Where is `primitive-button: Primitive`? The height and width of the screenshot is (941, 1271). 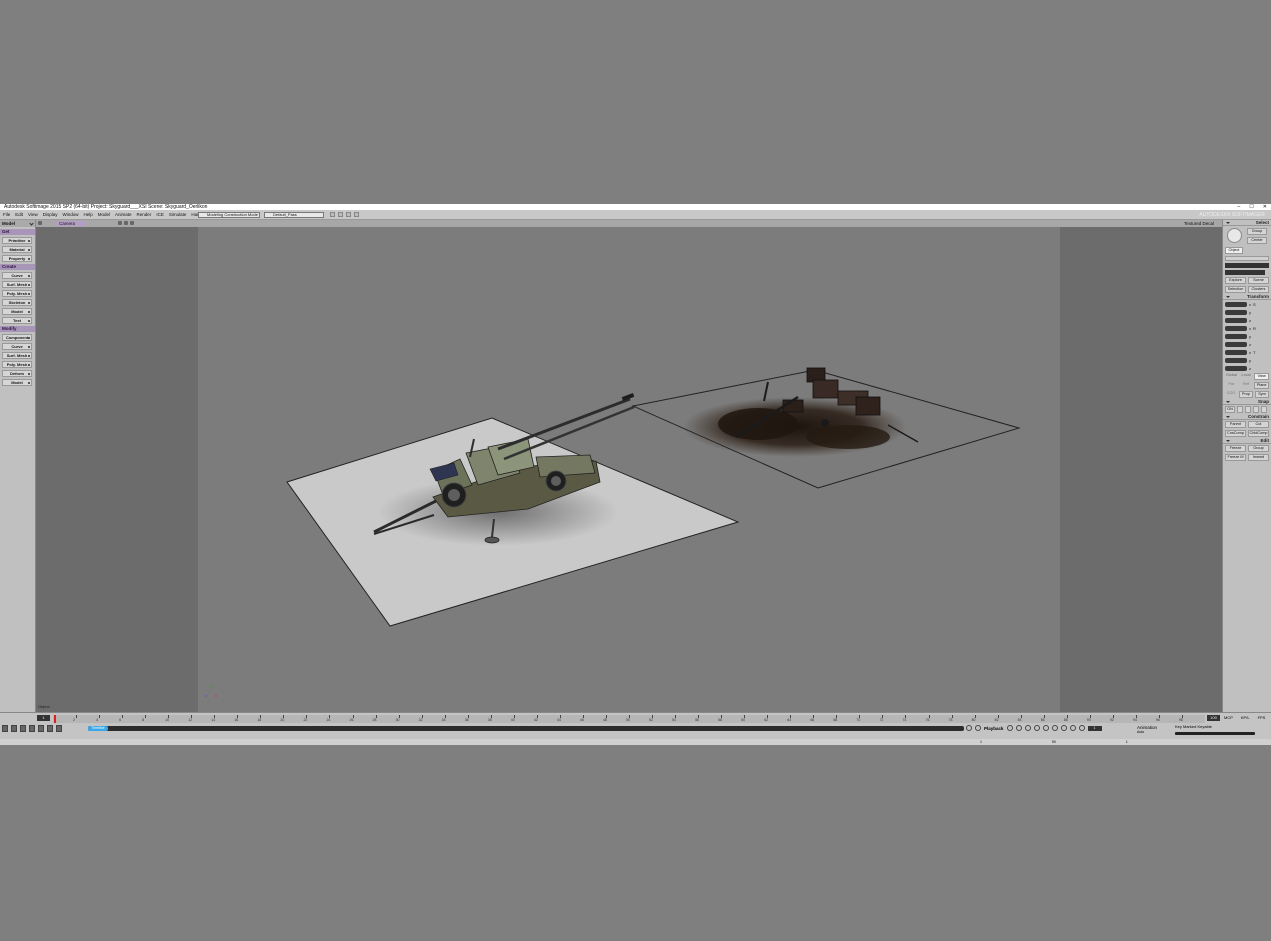 primitive-button: Primitive is located at coordinates (17, 240).